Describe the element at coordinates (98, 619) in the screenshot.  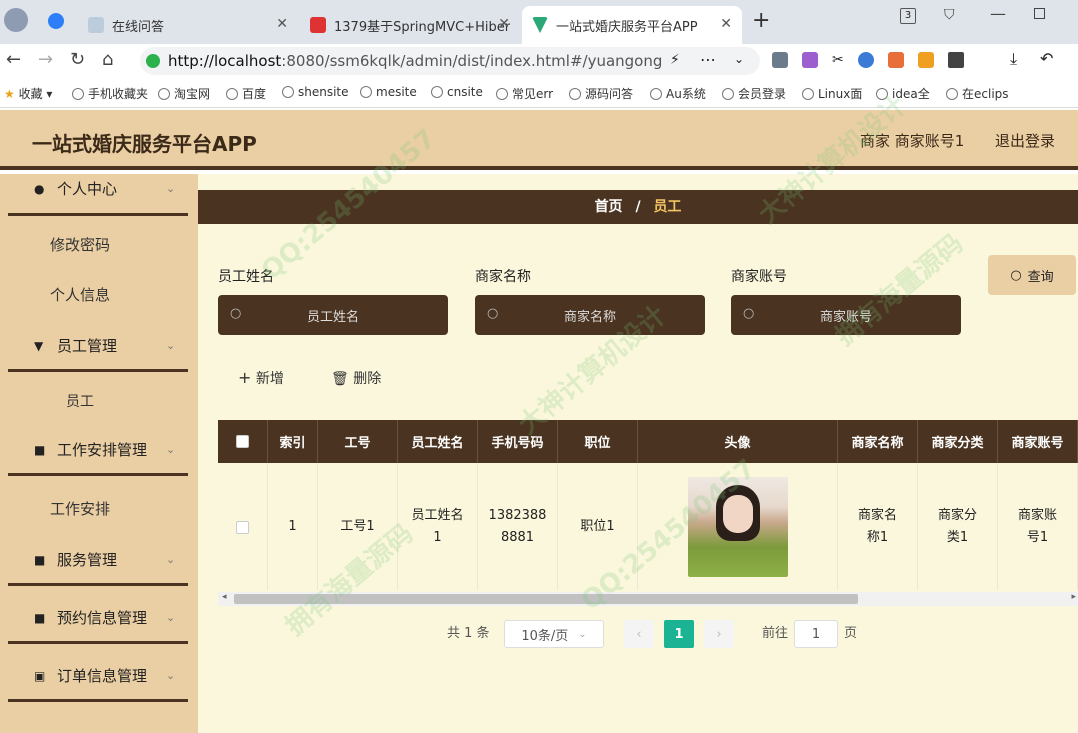
I see `sidebar-item-booking-management: ■ 预约信息管理 ⌄` at that location.